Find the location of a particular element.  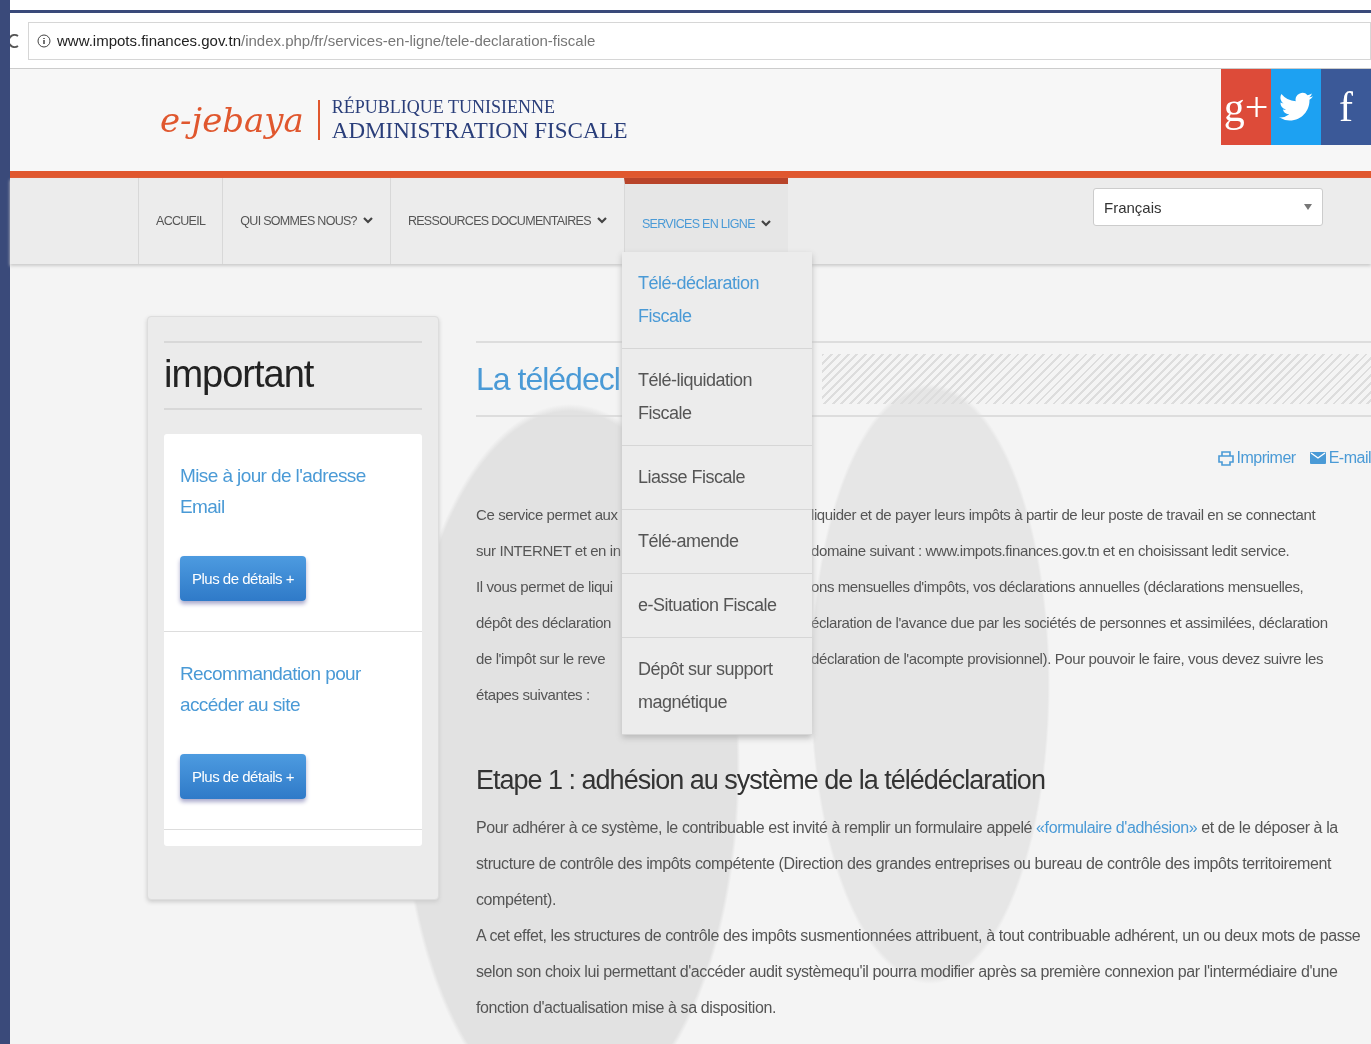

text-fragment: sur INTERNET et en in is located at coordinates (548, 551).